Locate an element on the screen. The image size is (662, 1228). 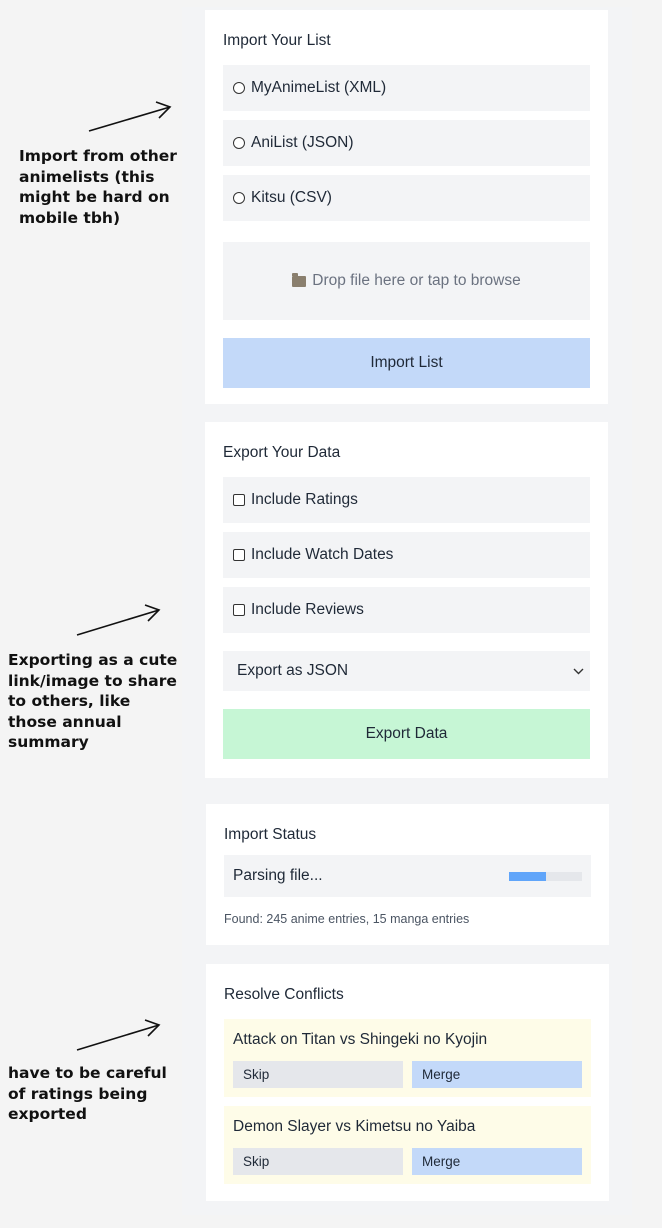
dropzone-text: Drop file here or tap to browse is located at coordinates (416, 280).